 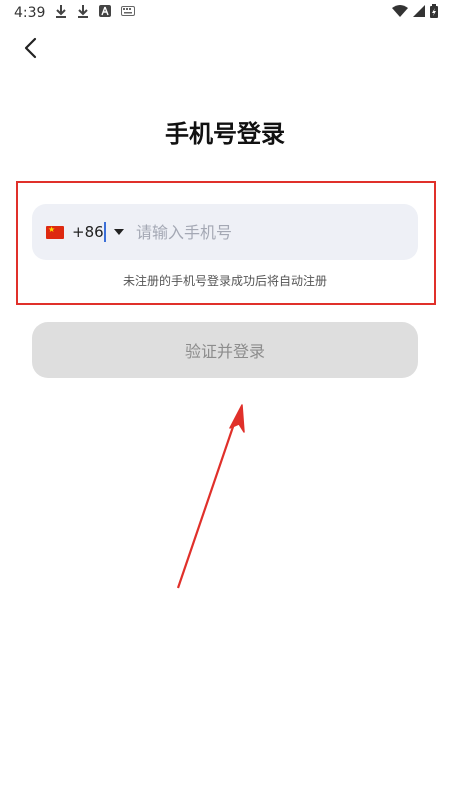 I want to click on chevron-left-icon, so click(x=30, y=48).